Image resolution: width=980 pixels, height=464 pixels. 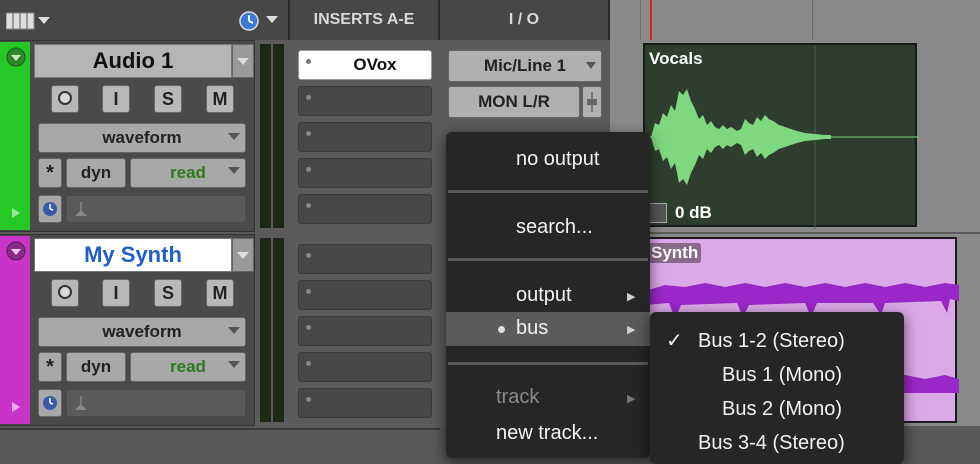 I want to click on menu-item-track: track, so click(x=518, y=397).